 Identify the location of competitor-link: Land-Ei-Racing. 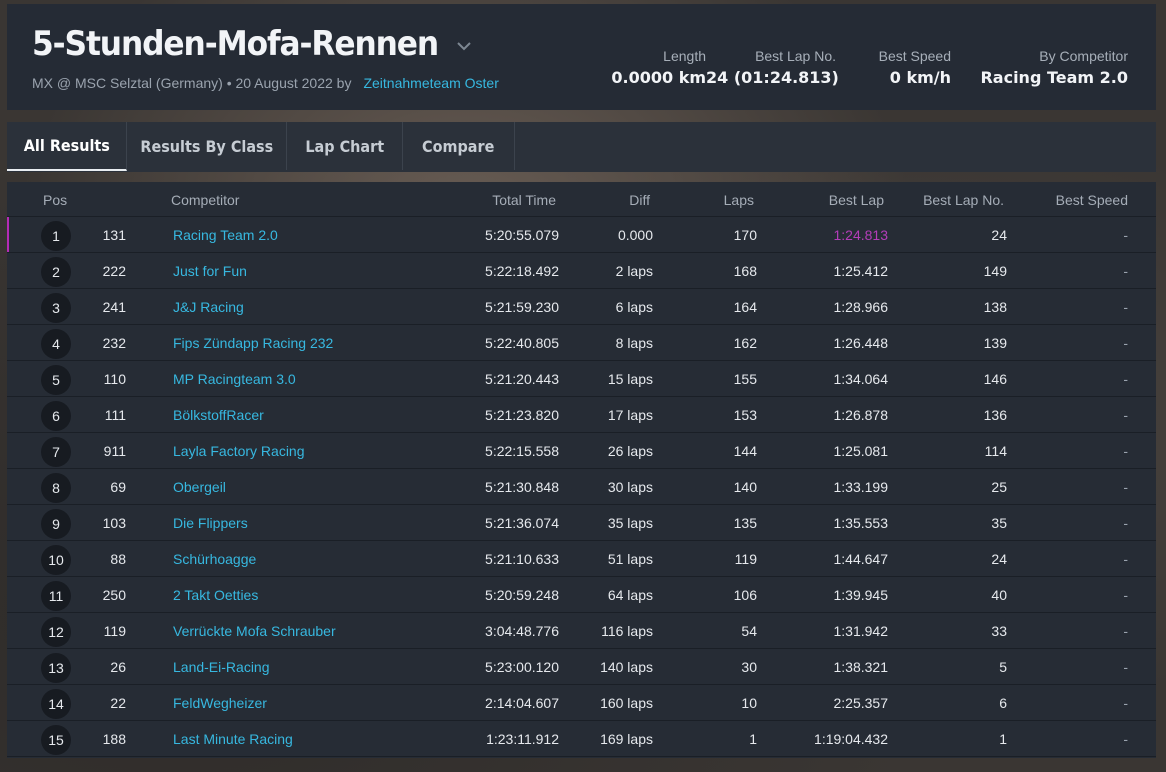
(221, 667).